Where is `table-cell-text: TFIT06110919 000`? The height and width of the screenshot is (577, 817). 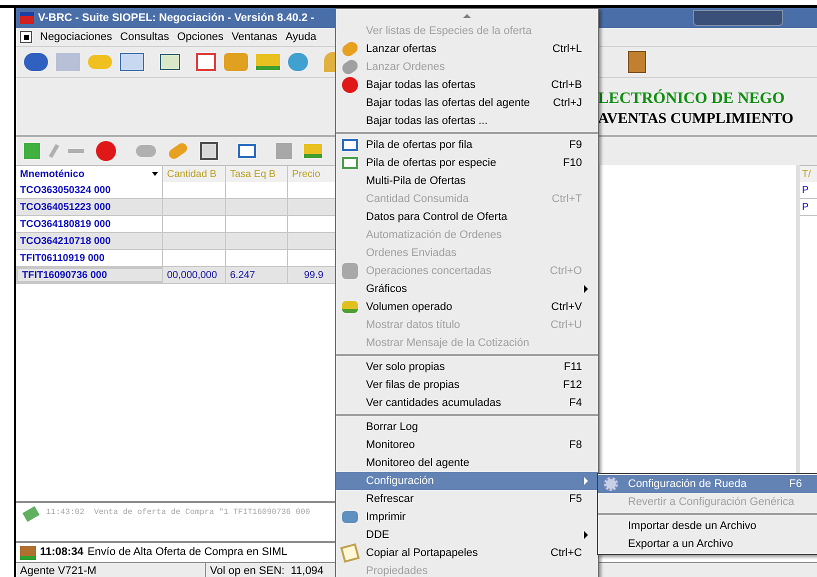
table-cell-text: TFIT06110919 000 is located at coordinates (62, 259).